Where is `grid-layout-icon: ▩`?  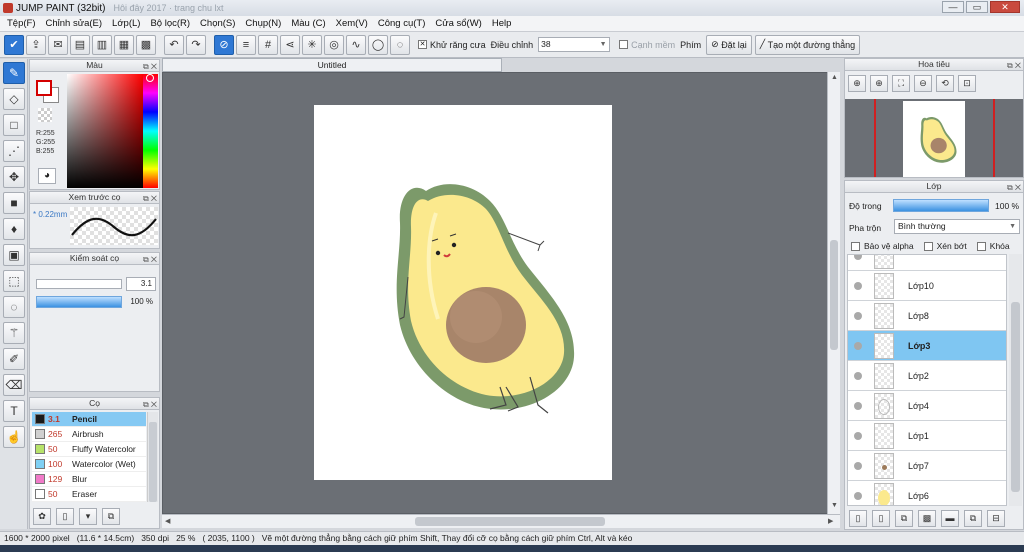
grid-layout-icon: ▩ is located at coordinates (146, 44).